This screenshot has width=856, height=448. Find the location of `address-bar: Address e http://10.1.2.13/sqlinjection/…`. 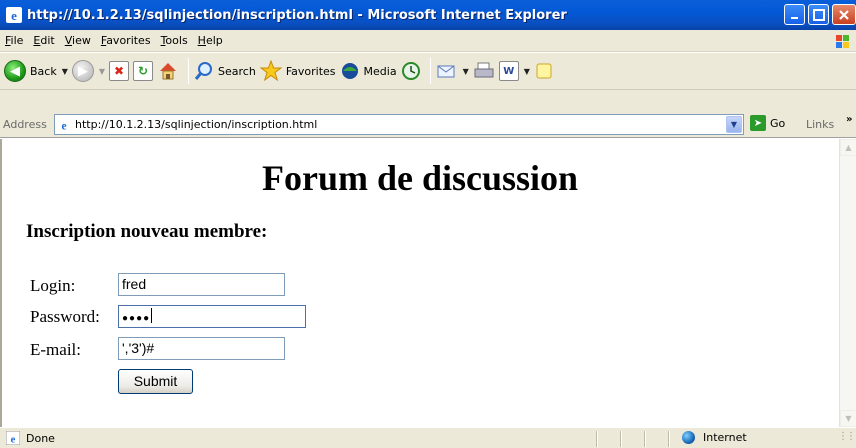

address-bar: Address e http://10.1.2.13/sqlinjection/… is located at coordinates (428, 125).